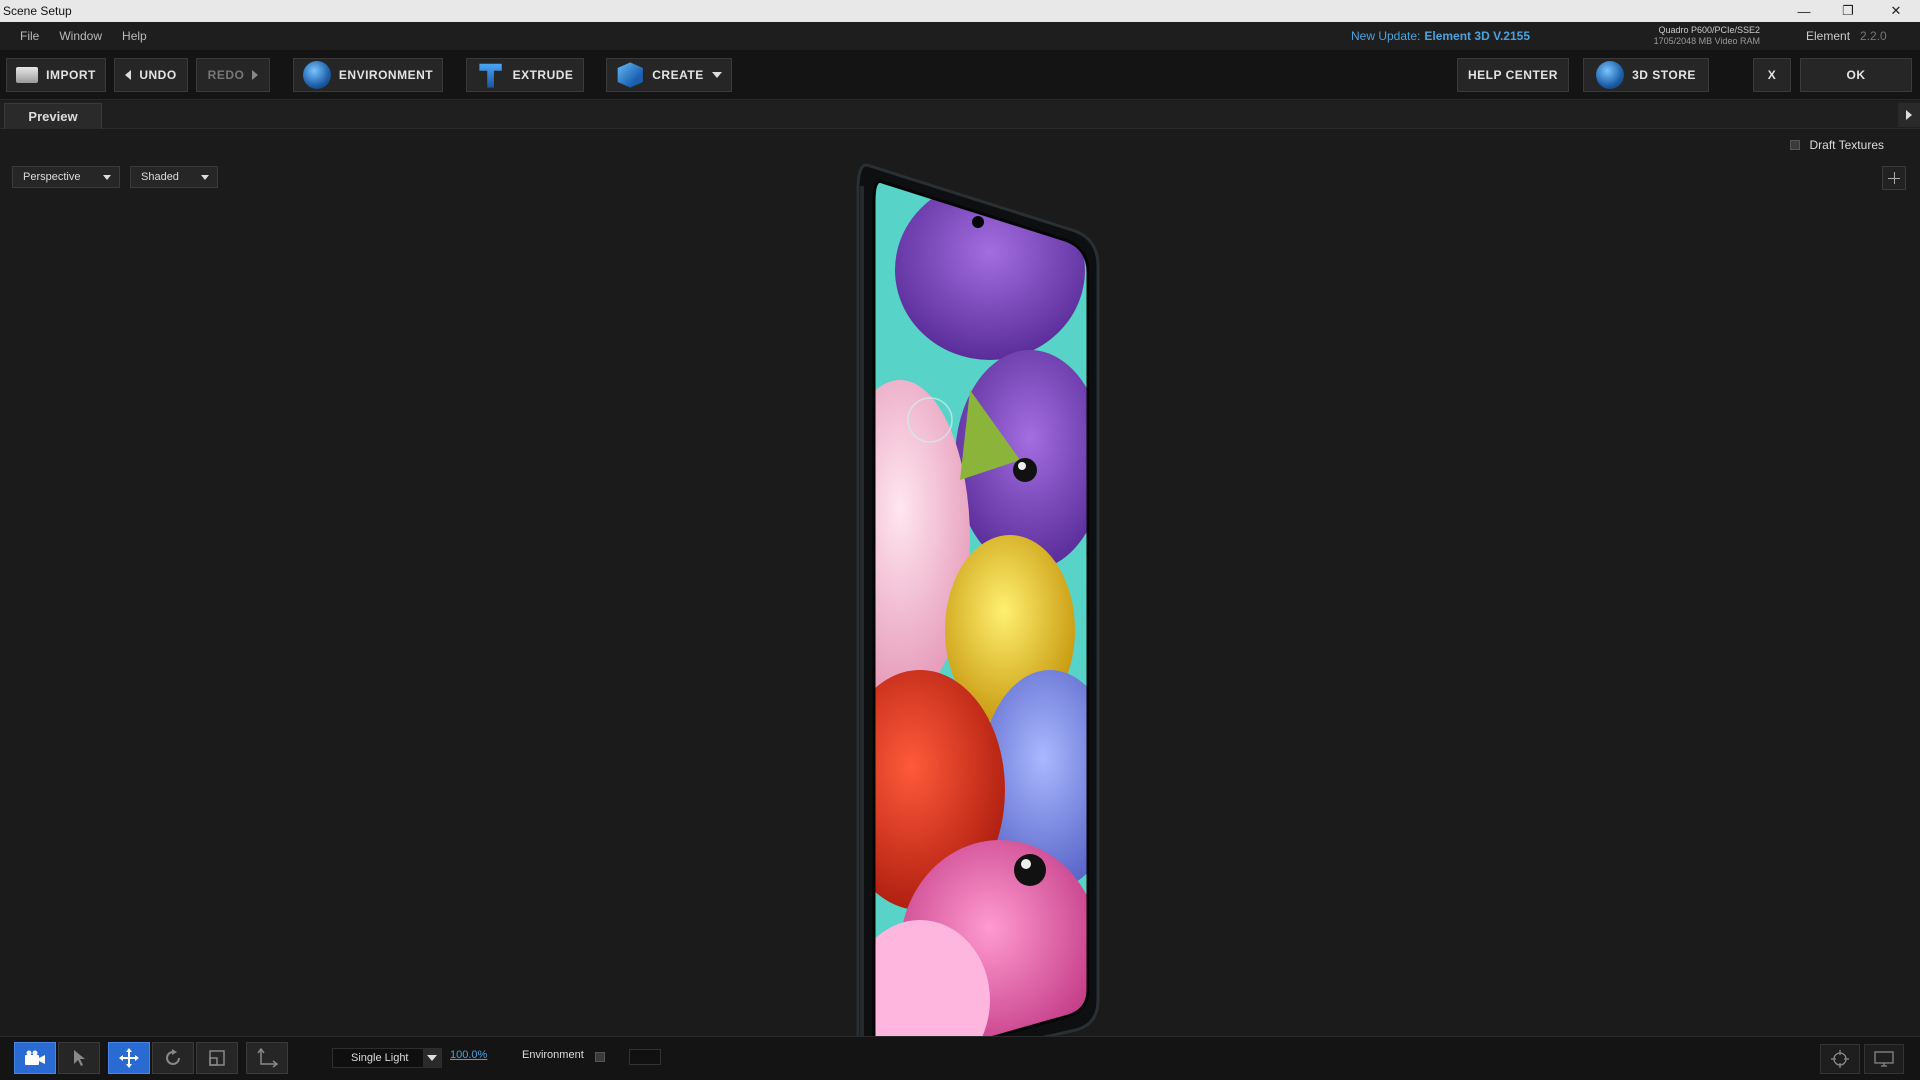  Describe the element at coordinates (1706, 41) in the screenshot. I see `gpu-memory: 1705/2048 MB Video RAM` at that location.